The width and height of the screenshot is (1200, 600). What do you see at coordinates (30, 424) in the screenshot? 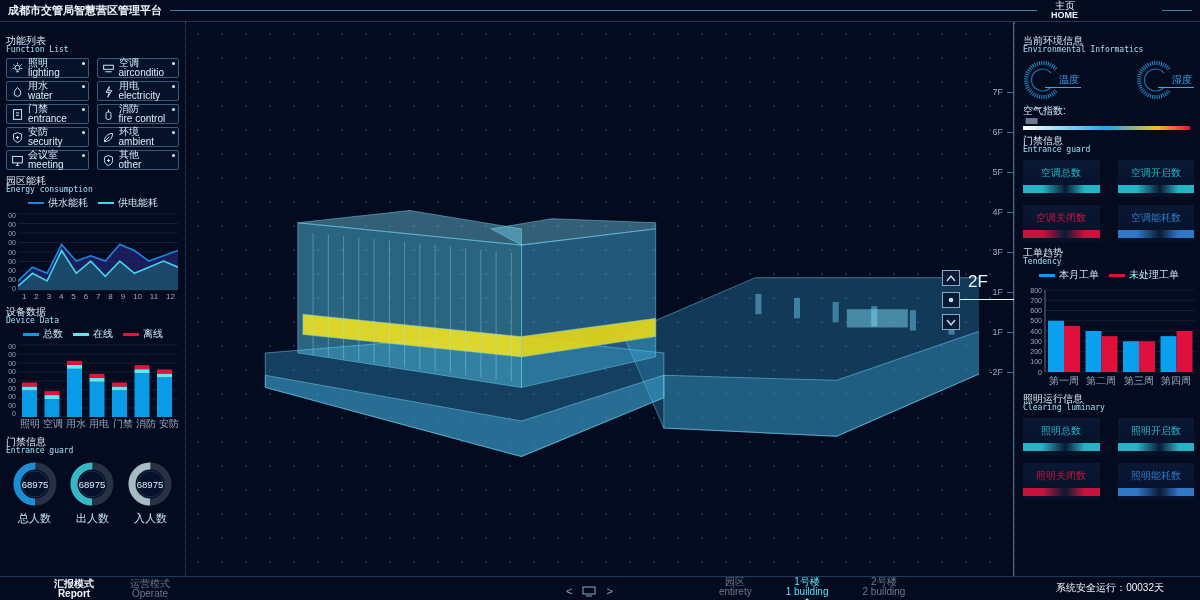
I see `axis-label: 照明` at bounding box center [30, 424].